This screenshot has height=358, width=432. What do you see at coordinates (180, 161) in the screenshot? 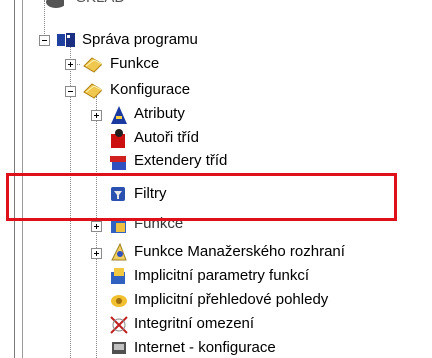
I see `tree-item-extendery-trid: Extendery tříd` at bounding box center [180, 161].